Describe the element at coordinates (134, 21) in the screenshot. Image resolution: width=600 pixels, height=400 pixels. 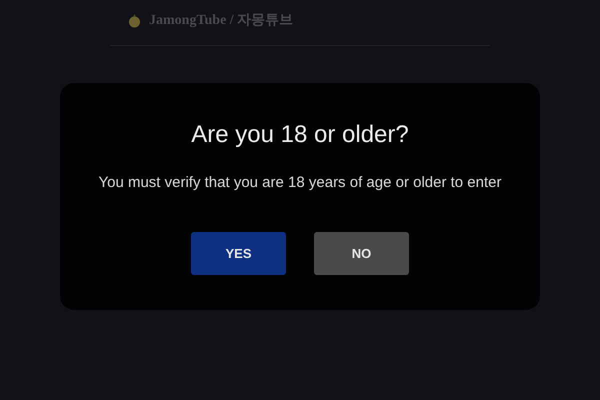
I see `logo-icon` at that location.